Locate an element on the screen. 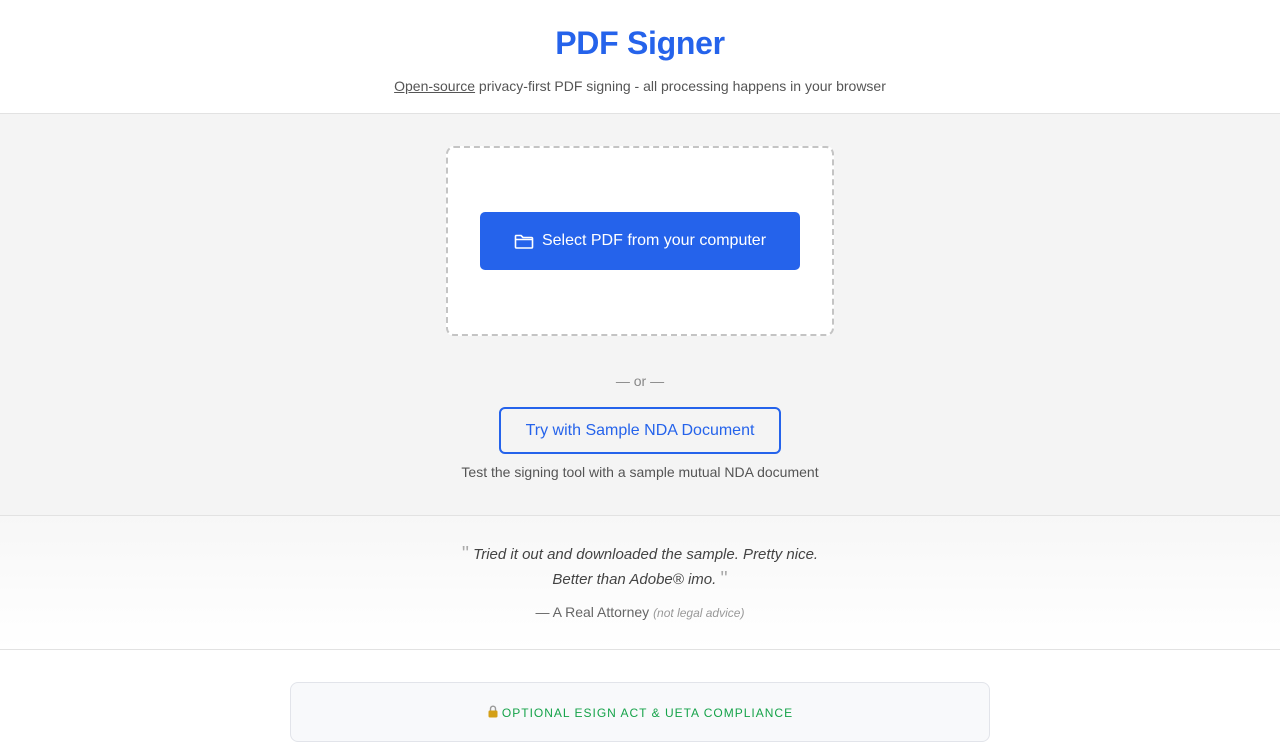 This screenshot has height=742, width=1280. close-quote-mark: " is located at coordinates (724, 579).